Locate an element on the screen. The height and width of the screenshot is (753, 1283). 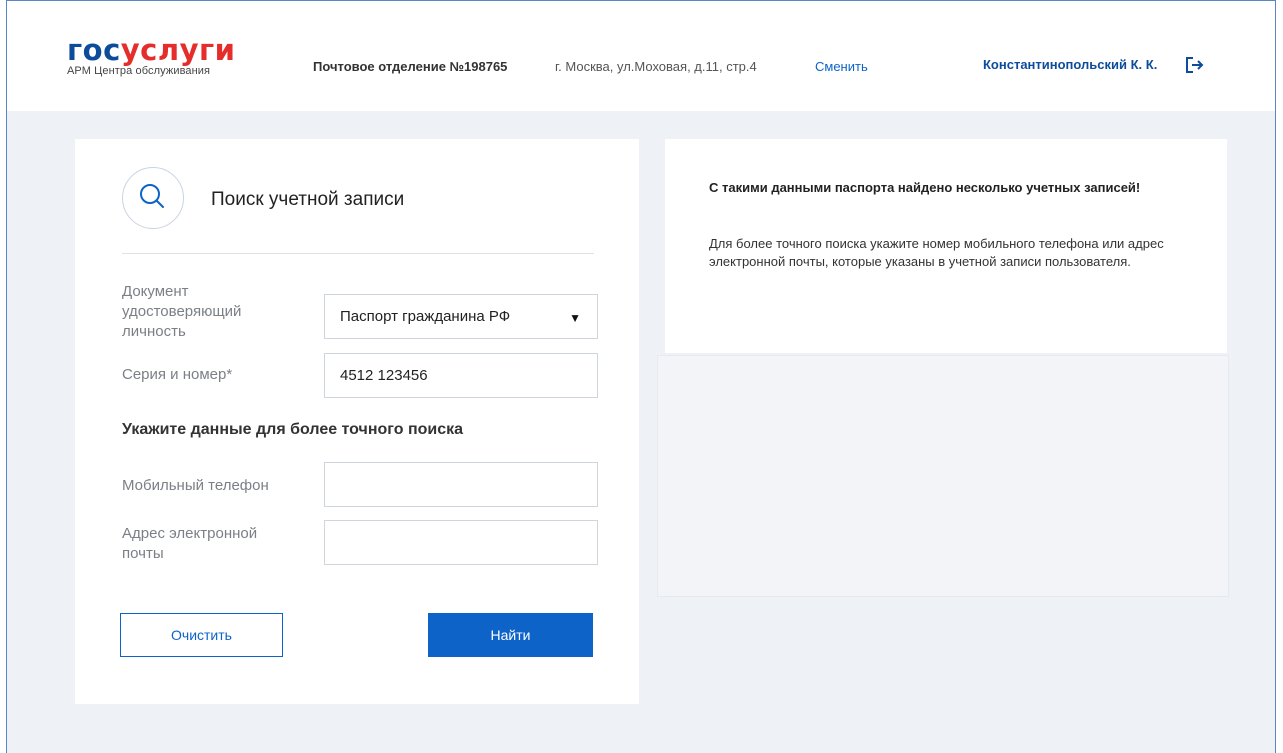
email-input is located at coordinates (461, 542).